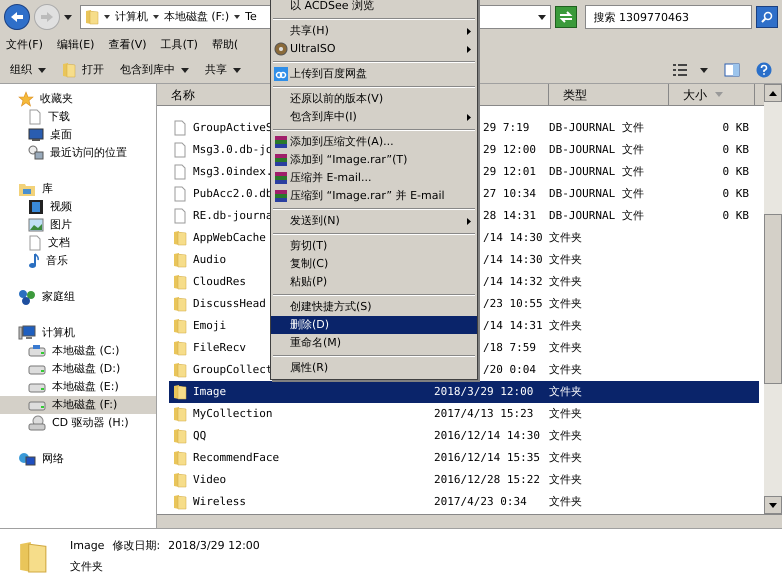 The width and height of the screenshot is (782, 584). I want to click on date-modified: 2017/4/23 0:34, so click(480, 501).